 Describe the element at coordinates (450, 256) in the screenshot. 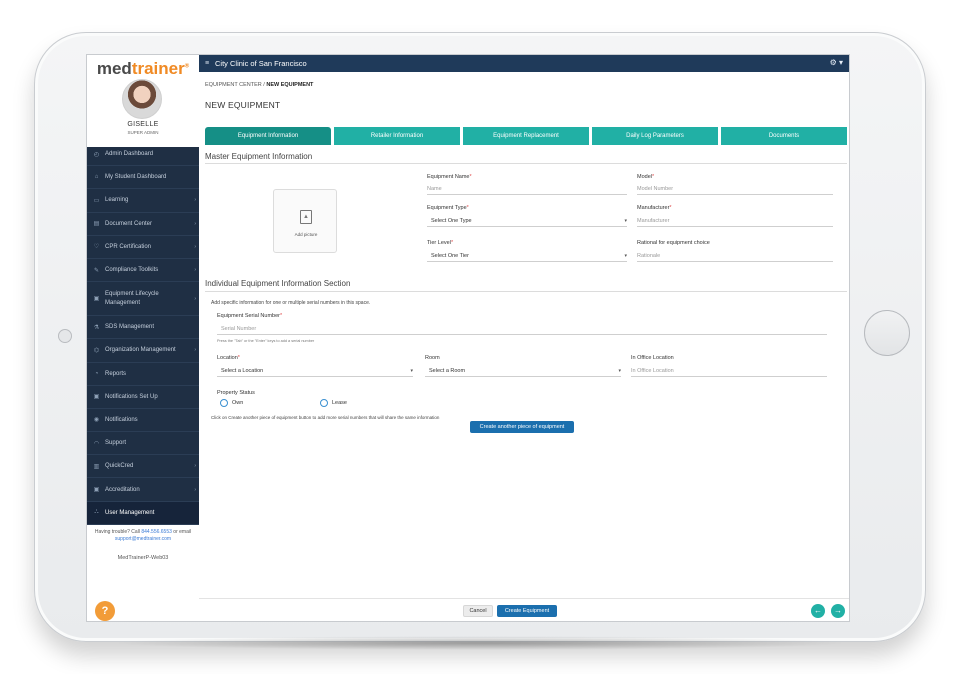

I see `tier-level-value: Select One Tier` at that location.